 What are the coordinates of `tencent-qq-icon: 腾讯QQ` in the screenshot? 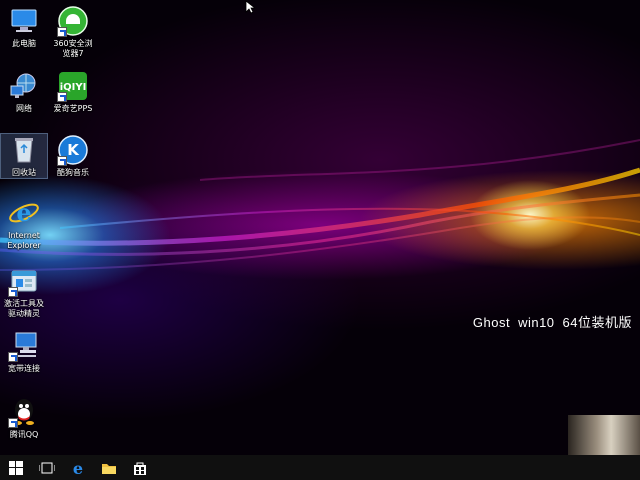 It's located at (24, 418).